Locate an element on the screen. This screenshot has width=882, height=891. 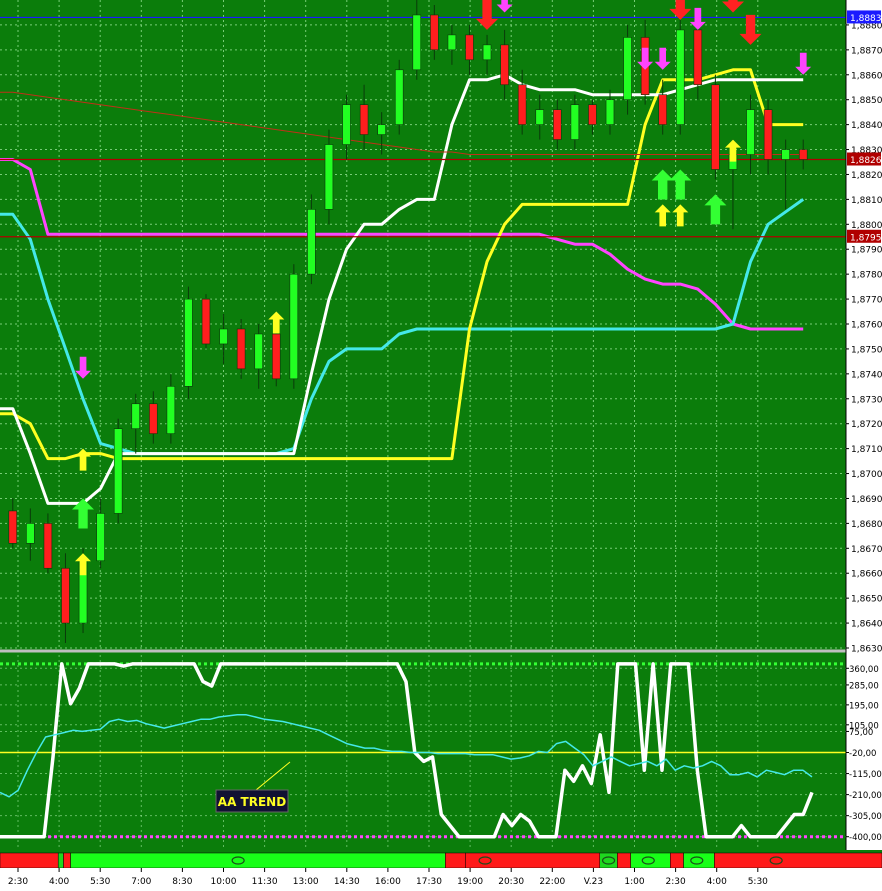
time-tick-label: 8:30 is located at coordinates (182, 882).